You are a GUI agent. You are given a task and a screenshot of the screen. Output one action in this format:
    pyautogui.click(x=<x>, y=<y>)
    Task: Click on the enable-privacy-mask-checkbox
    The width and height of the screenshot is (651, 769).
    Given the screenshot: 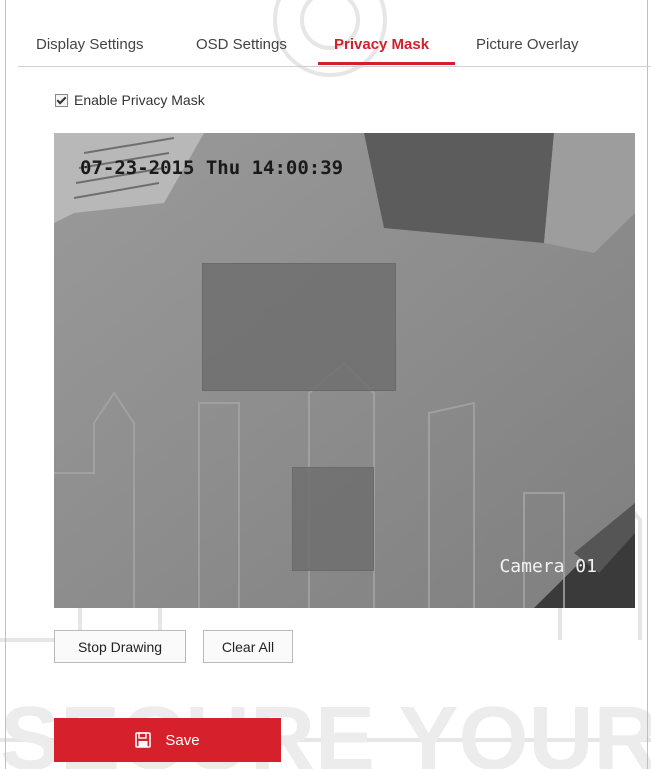 What is the action you would take?
    pyautogui.click(x=61, y=100)
    